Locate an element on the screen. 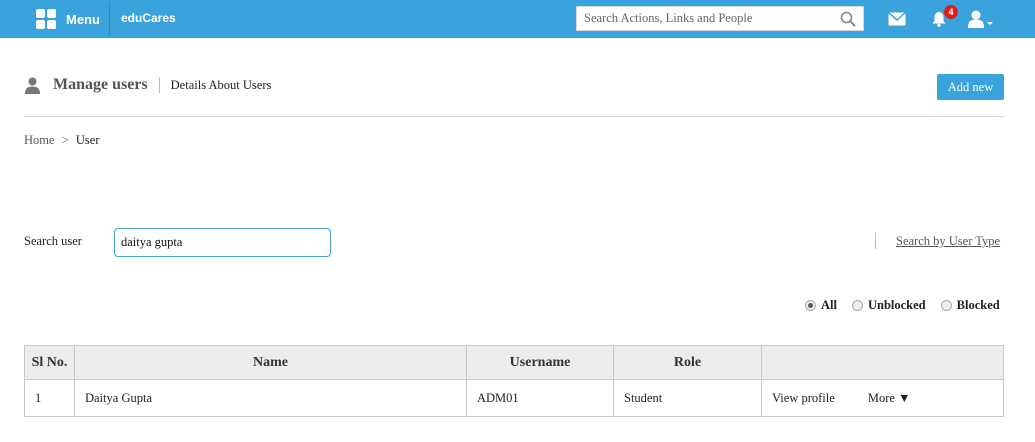 Image resolution: width=1035 pixels, height=442 pixels. search-by-user-type-link: Search by User Type is located at coordinates (948, 241).